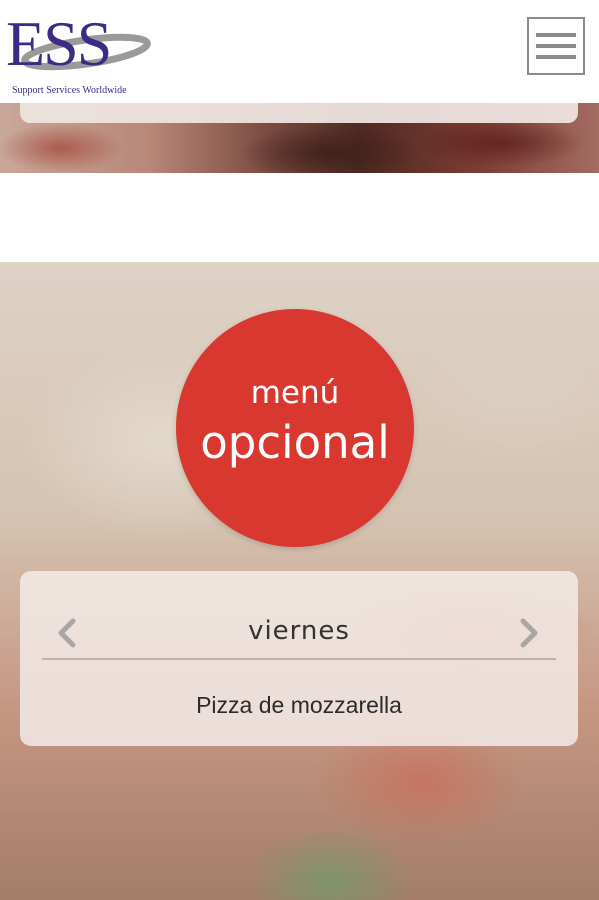  Describe the element at coordinates (299, 705) in the screenshot. I see `dish-name: Pizza de mozzarella` at that location.